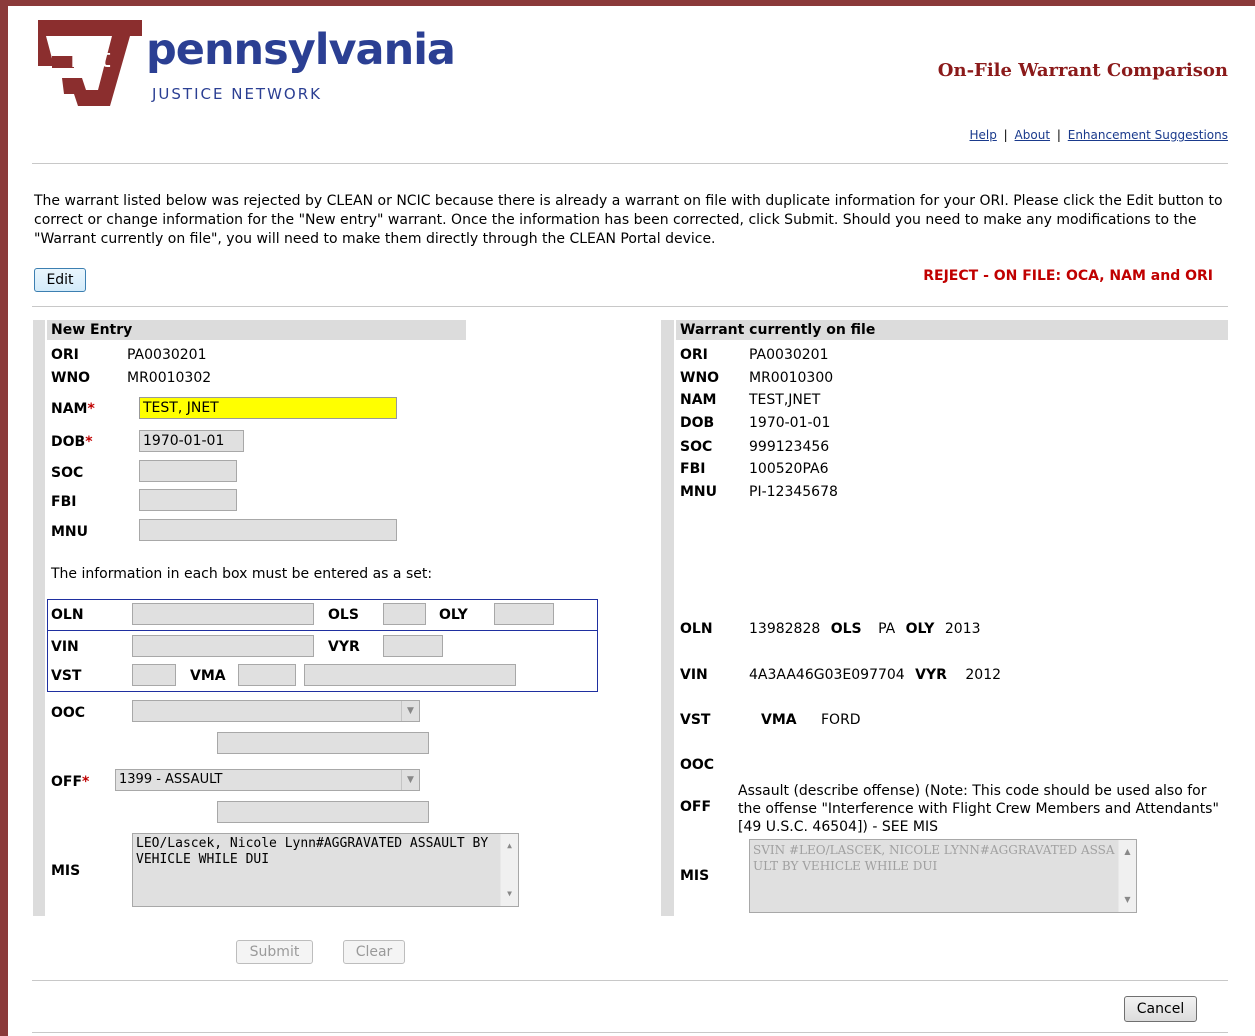 The height and width of the screenshot is (1036, 1255). What do you see at coordinates (237, 94) in the screenshot?
I see `brand-subtitle: JUSTICE NETWORK` at bounding box center [237, 94].